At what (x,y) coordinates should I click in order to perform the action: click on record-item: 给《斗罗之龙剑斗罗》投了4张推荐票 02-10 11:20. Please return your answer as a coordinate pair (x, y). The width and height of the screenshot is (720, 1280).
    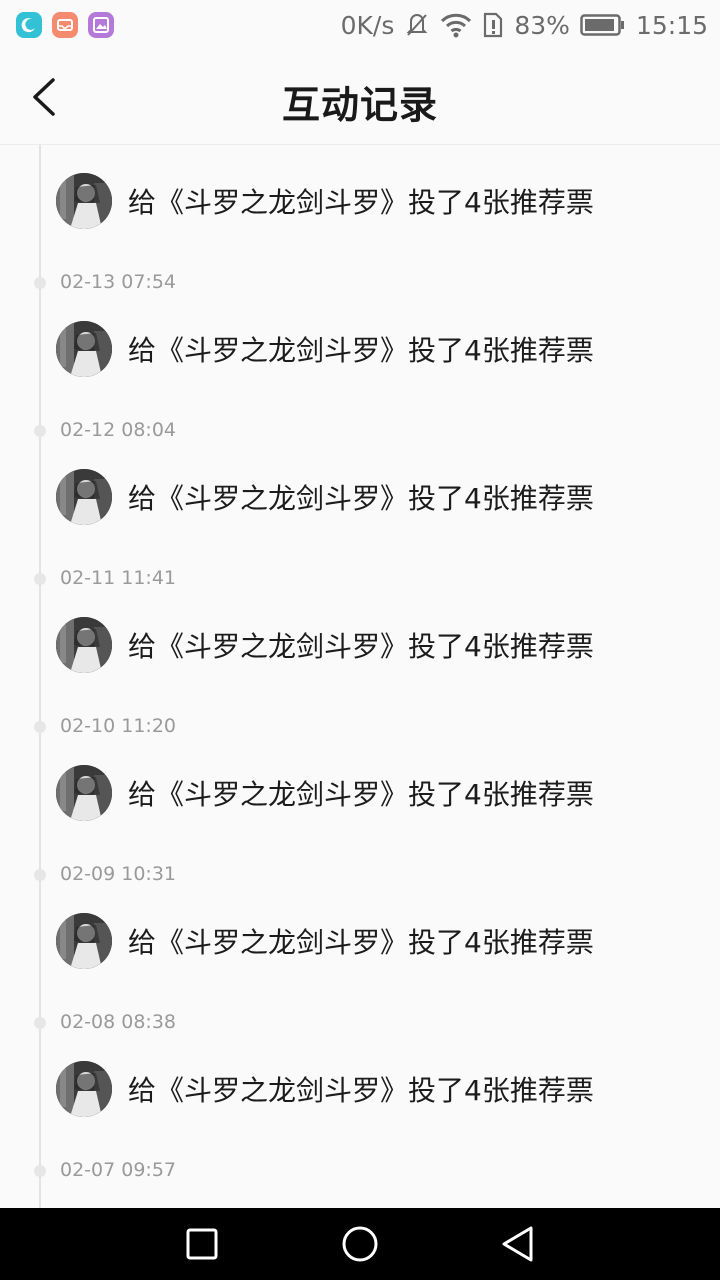
    Looking at the image, I should click on (360, 663).